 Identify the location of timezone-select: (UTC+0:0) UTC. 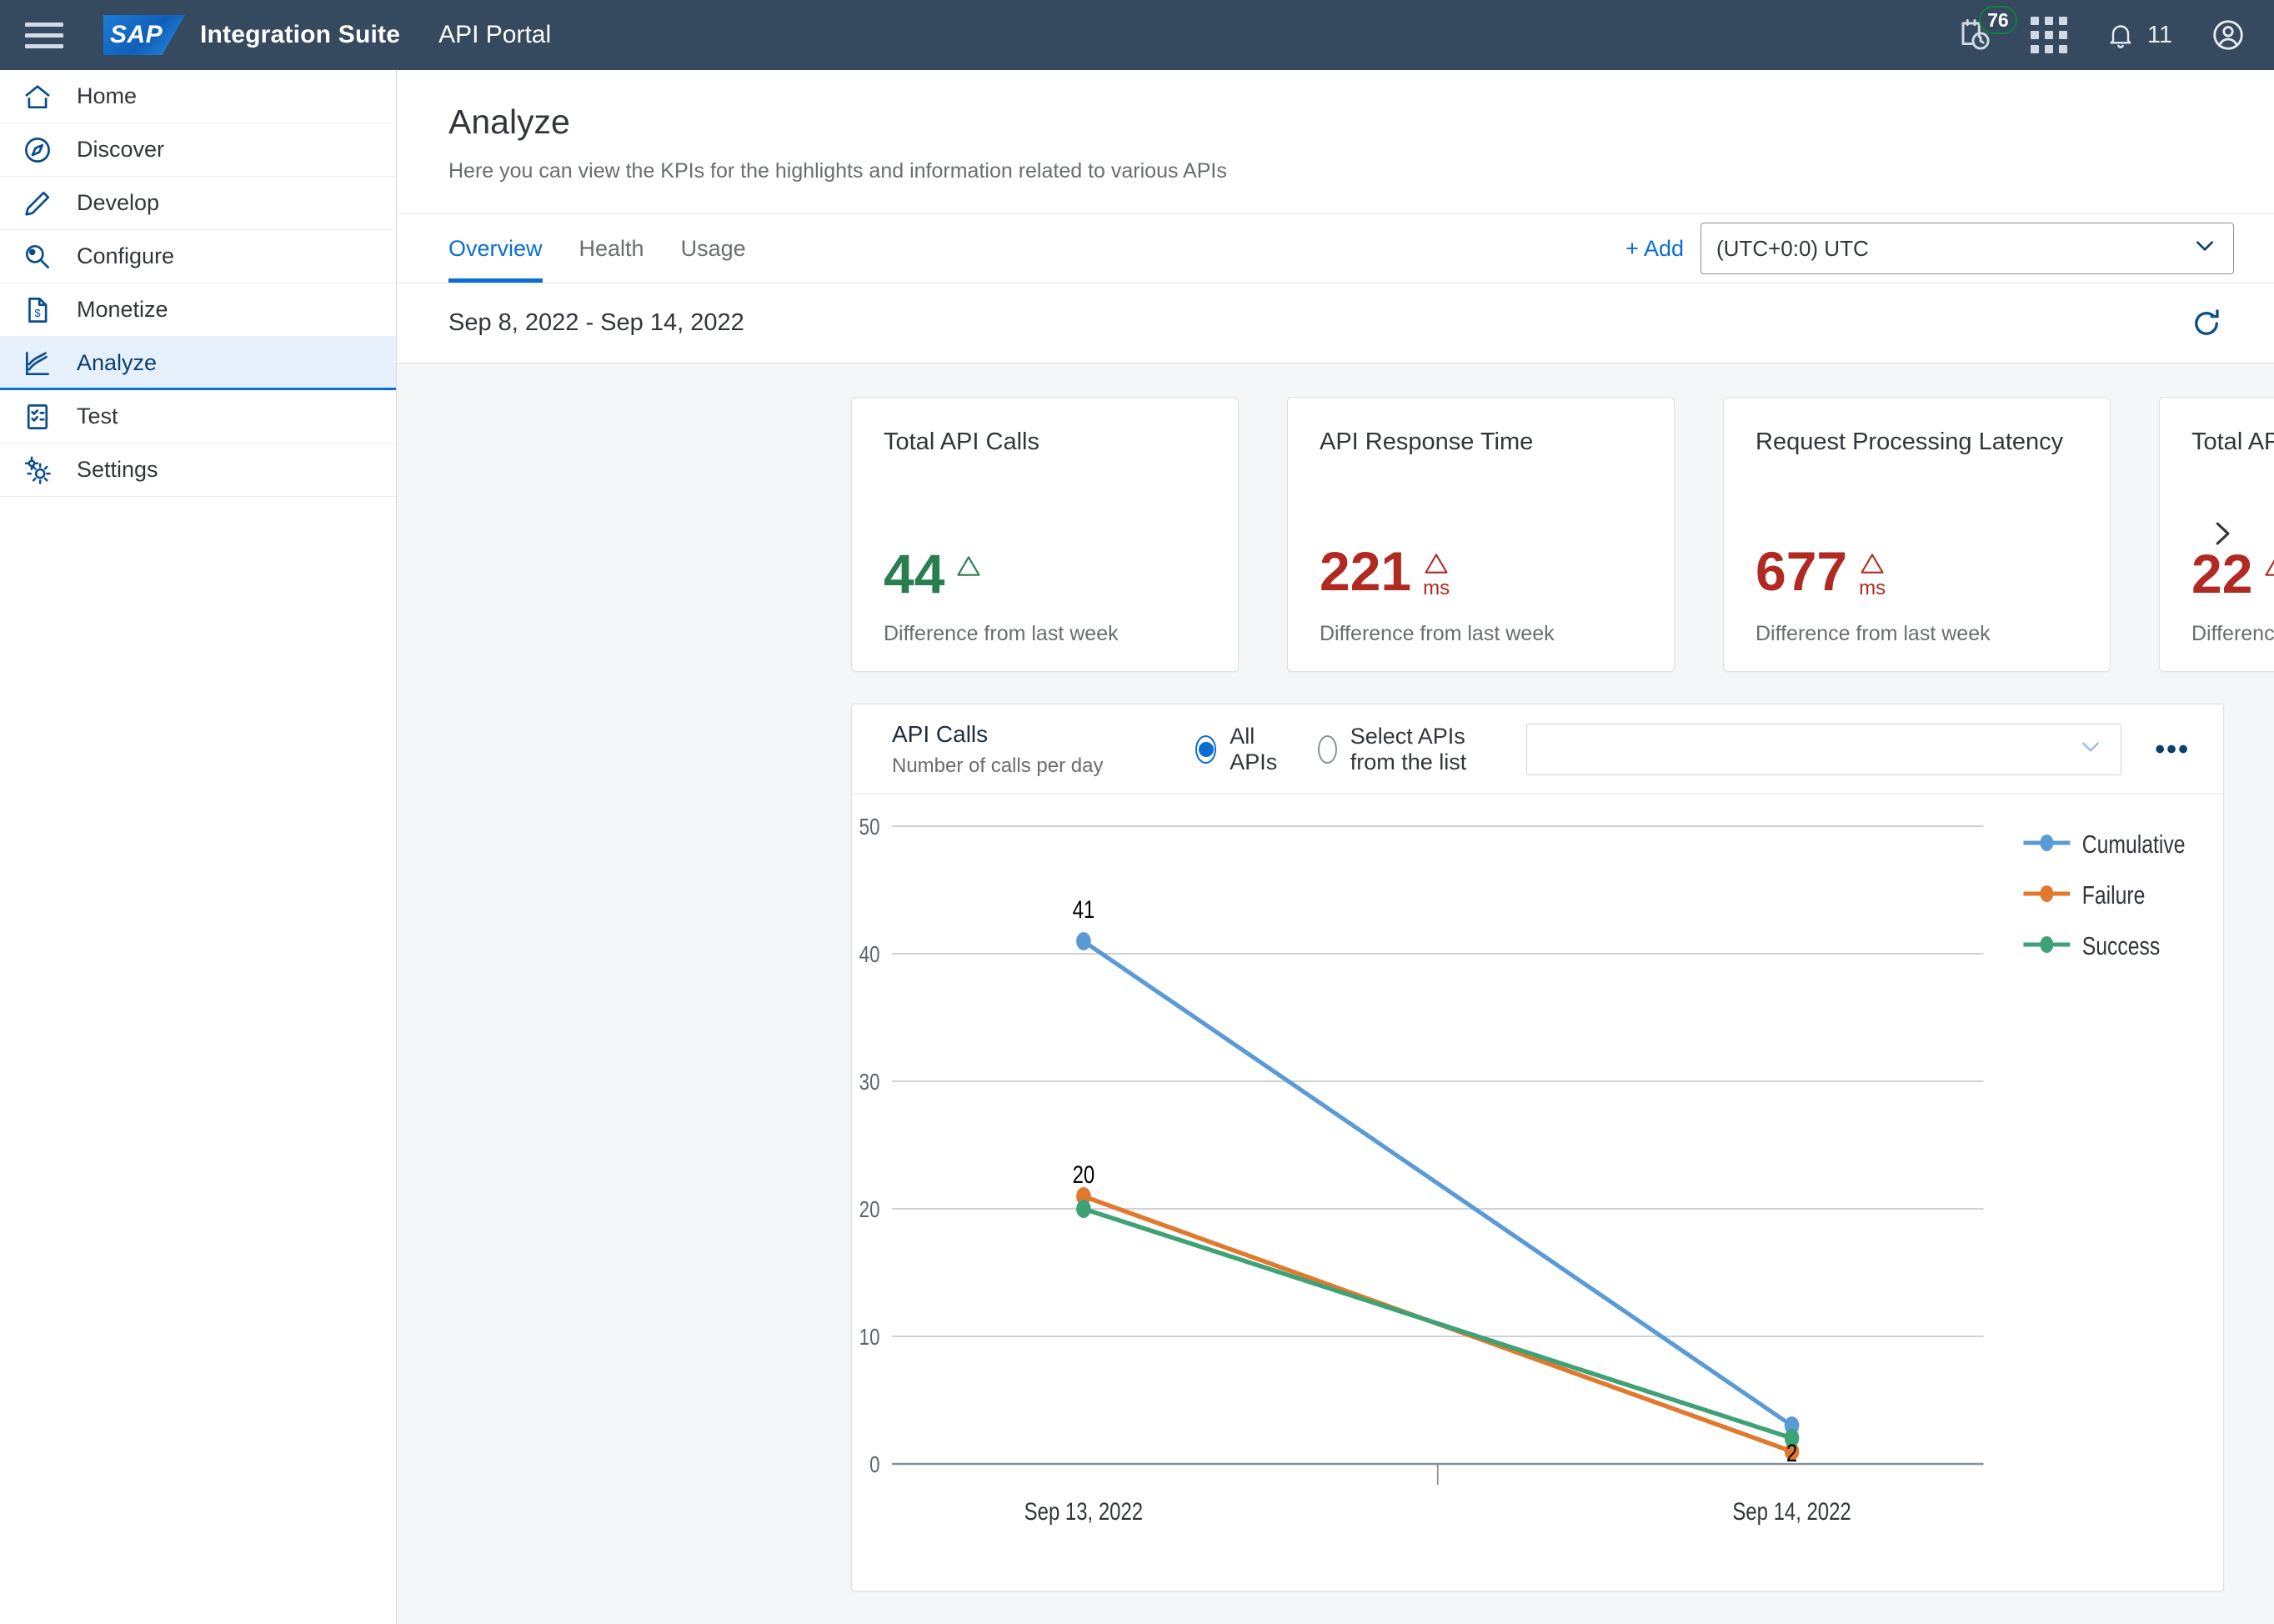
(1967, 249).